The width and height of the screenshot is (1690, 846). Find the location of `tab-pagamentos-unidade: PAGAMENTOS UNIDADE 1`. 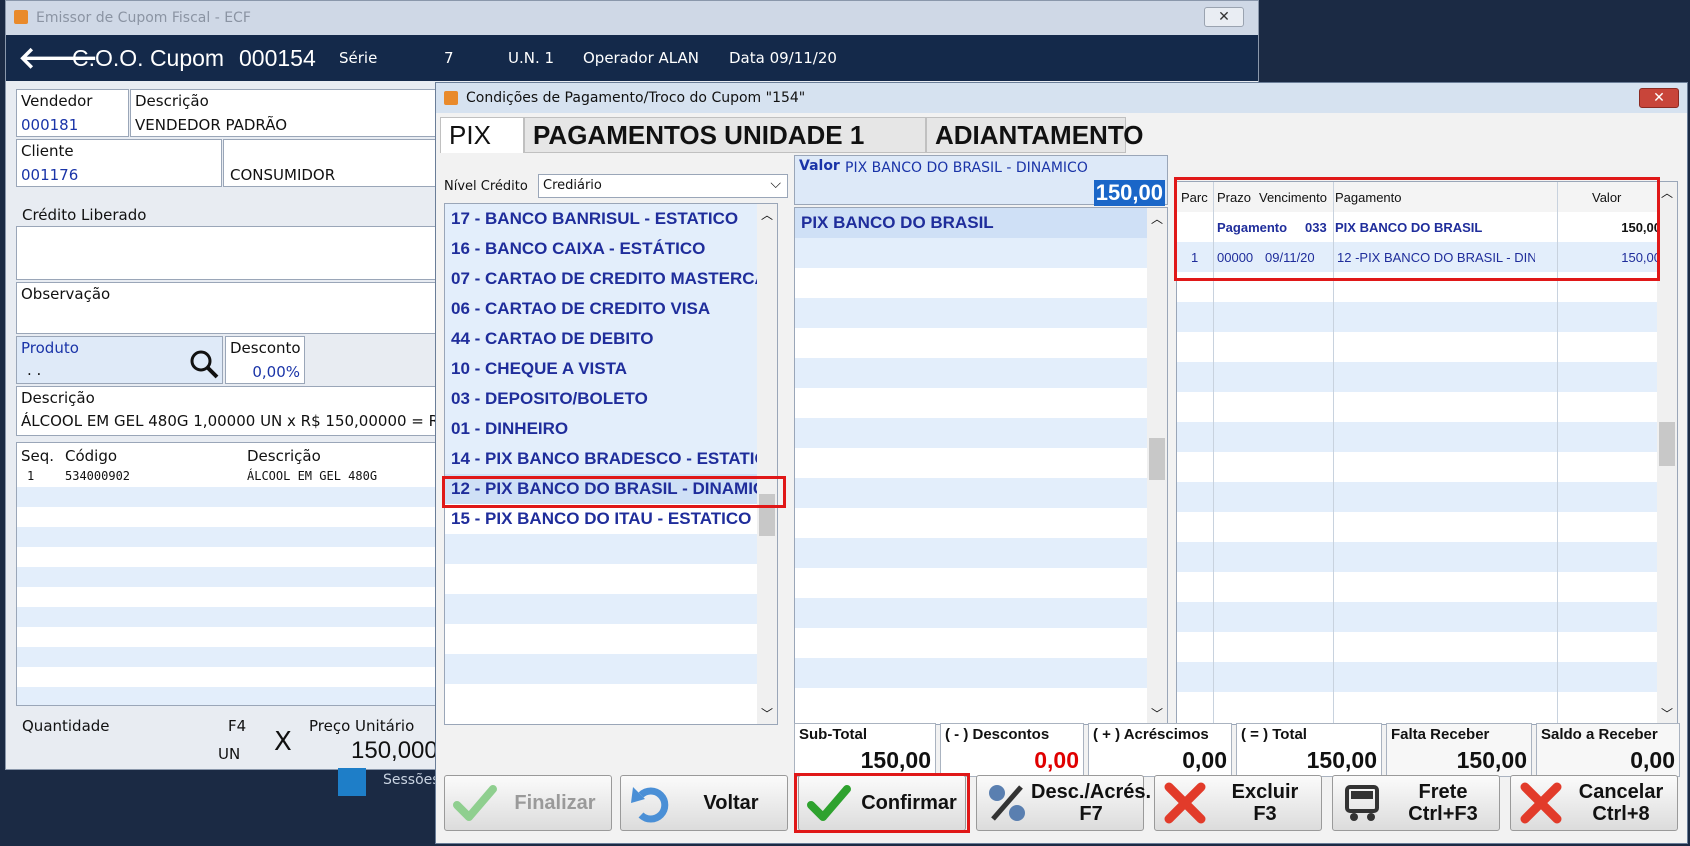

tab-pagamentos-unidade: PAGAMENTOS UNIDADE 1 is located at coordinates (725, 135).